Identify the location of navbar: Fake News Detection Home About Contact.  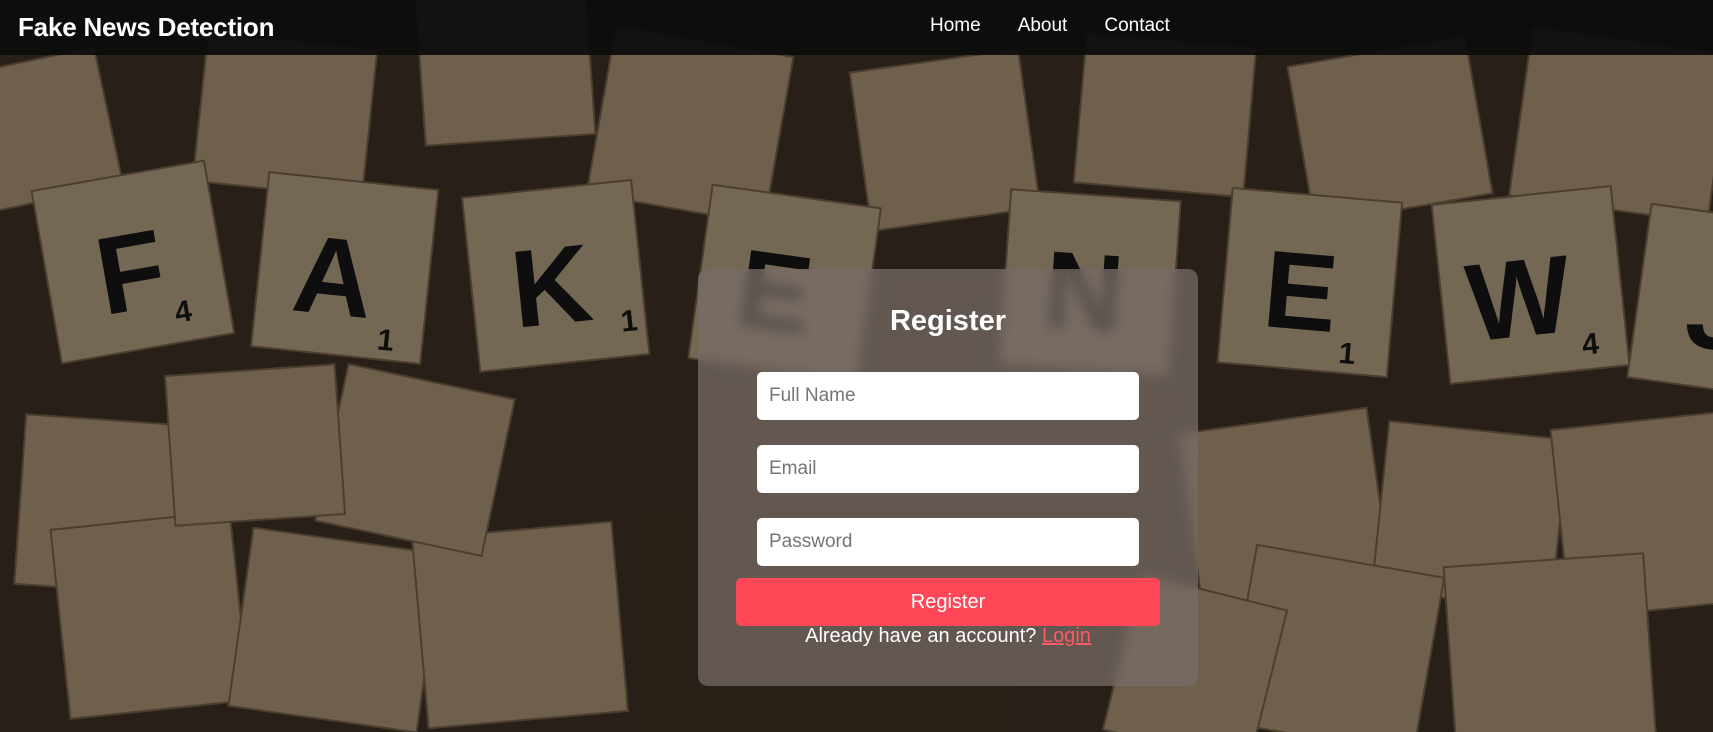
(856, 27).